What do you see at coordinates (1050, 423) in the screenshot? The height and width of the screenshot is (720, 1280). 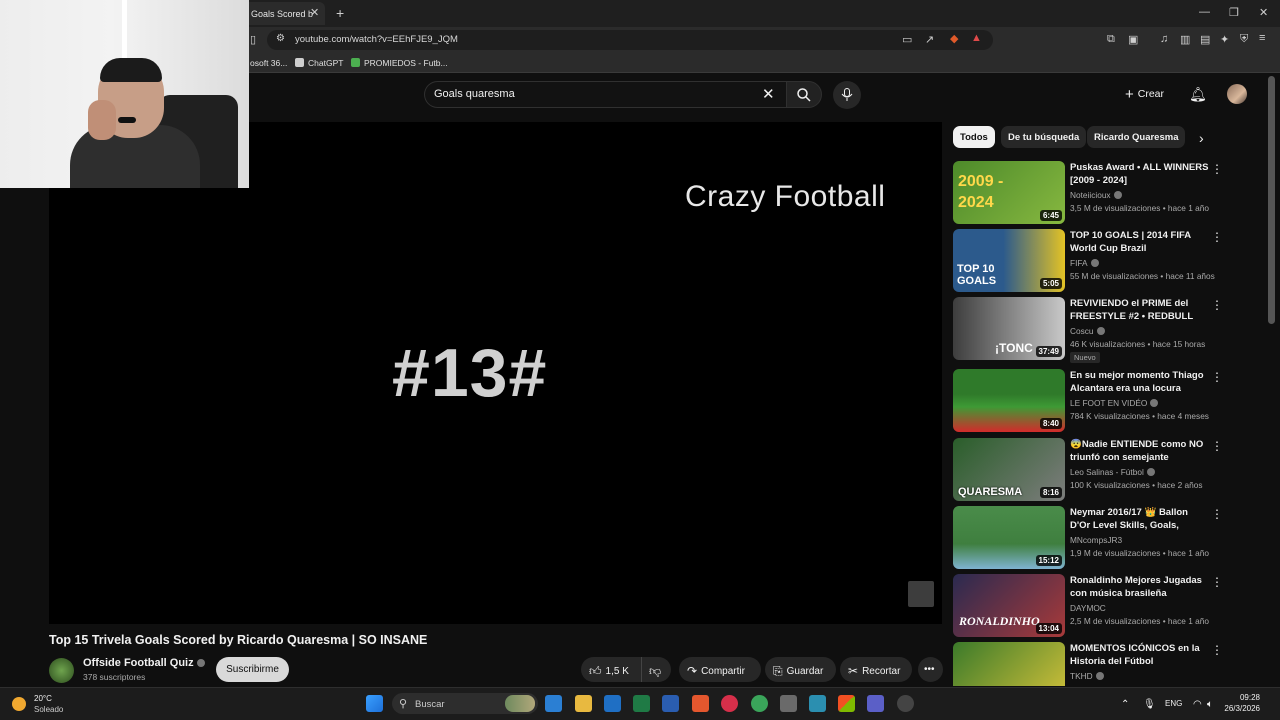 I see `duration-badge: 8:40` at bounding box center [1050, 423].